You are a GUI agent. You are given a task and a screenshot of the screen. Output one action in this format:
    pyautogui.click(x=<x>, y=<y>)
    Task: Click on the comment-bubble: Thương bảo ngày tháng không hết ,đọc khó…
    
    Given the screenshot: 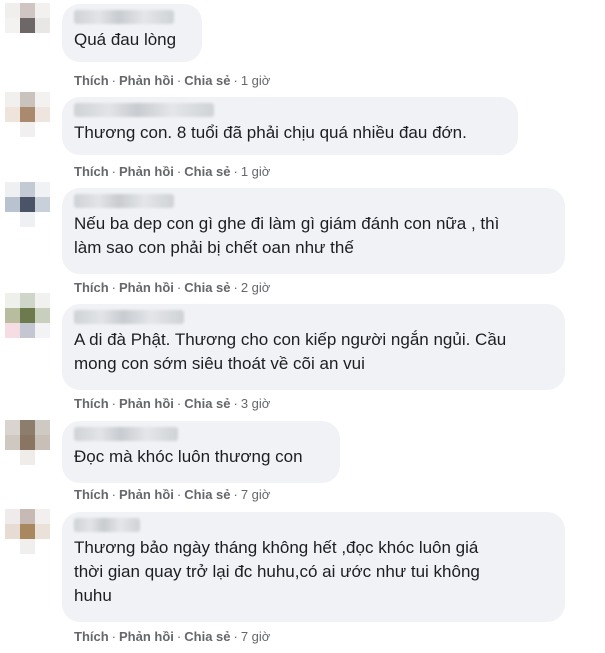 What is the action you would take?
    pyautogui.click(x=313, y=567)
    